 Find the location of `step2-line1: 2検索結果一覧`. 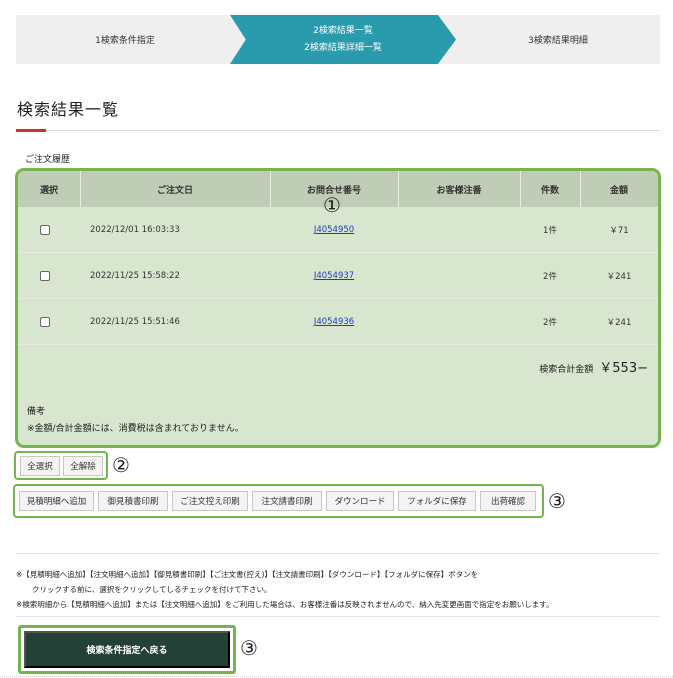

step2-line1: 2検索結果一覧 is located at coordinates (343, 30).